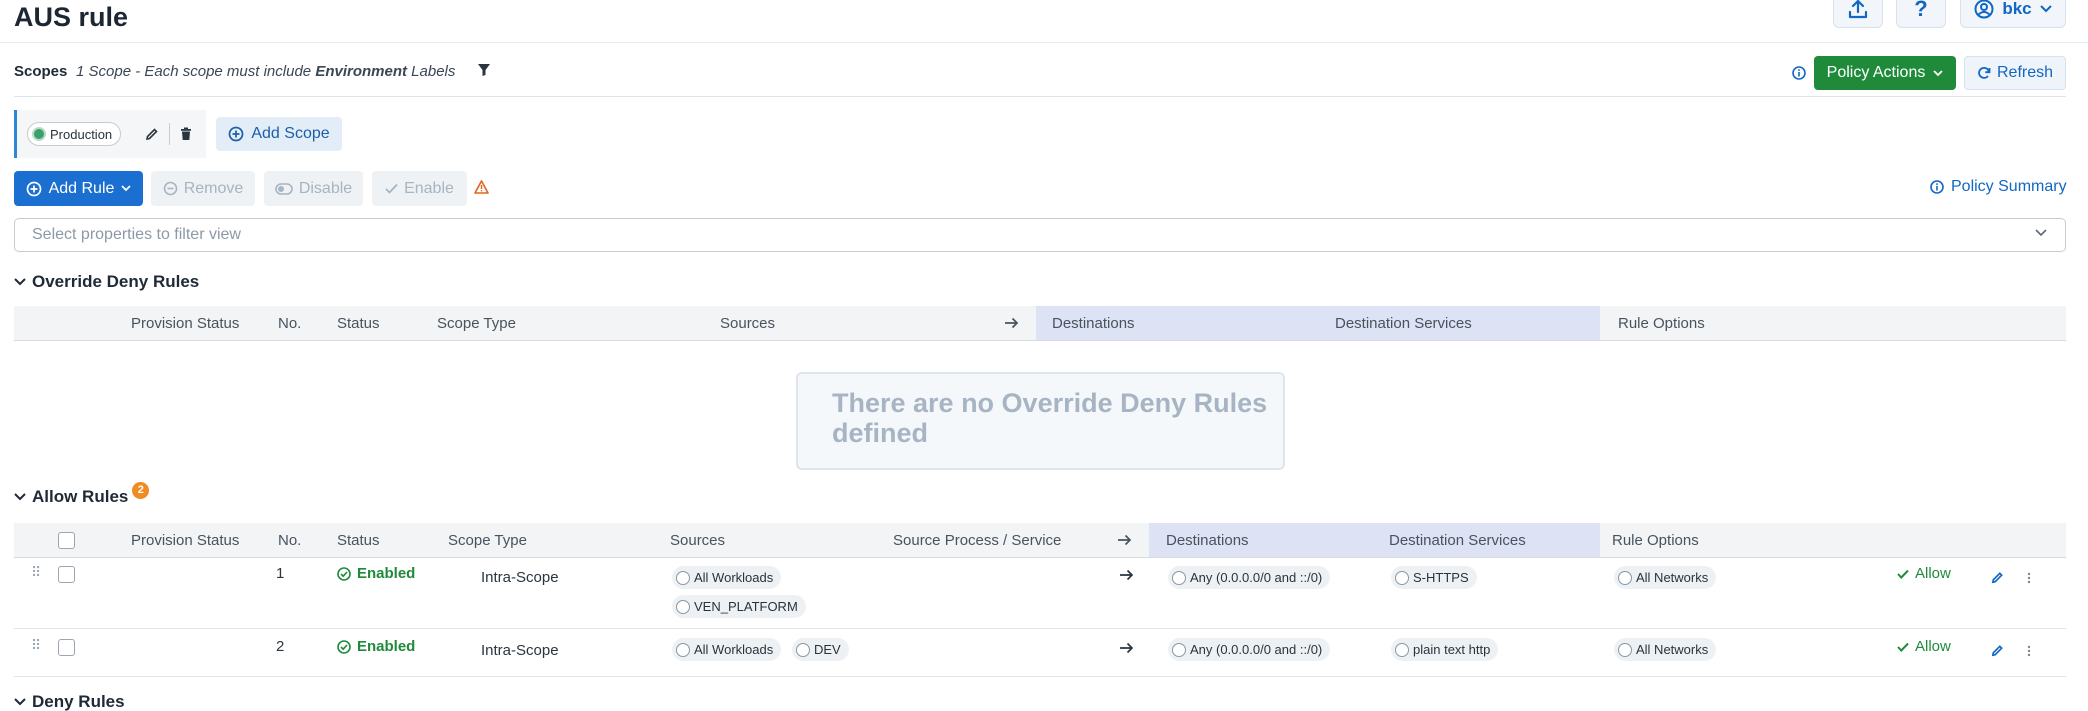 This screenshot has height=711, width=2088. I want to click on col-source-process-service: Source Process / Service, so click(977, 540).